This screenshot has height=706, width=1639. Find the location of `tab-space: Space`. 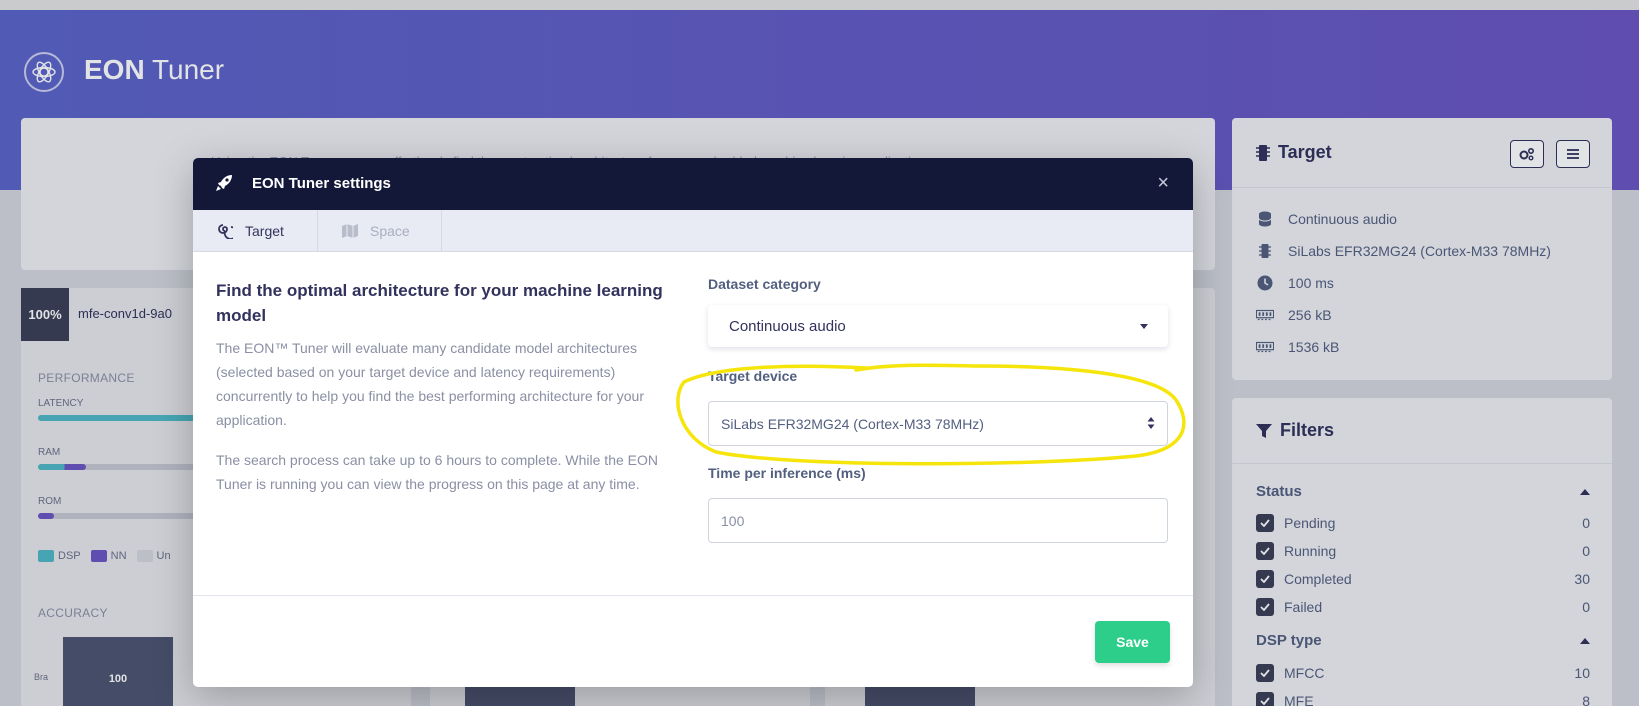

tab-space: Space is located at coordinates (380, 231).